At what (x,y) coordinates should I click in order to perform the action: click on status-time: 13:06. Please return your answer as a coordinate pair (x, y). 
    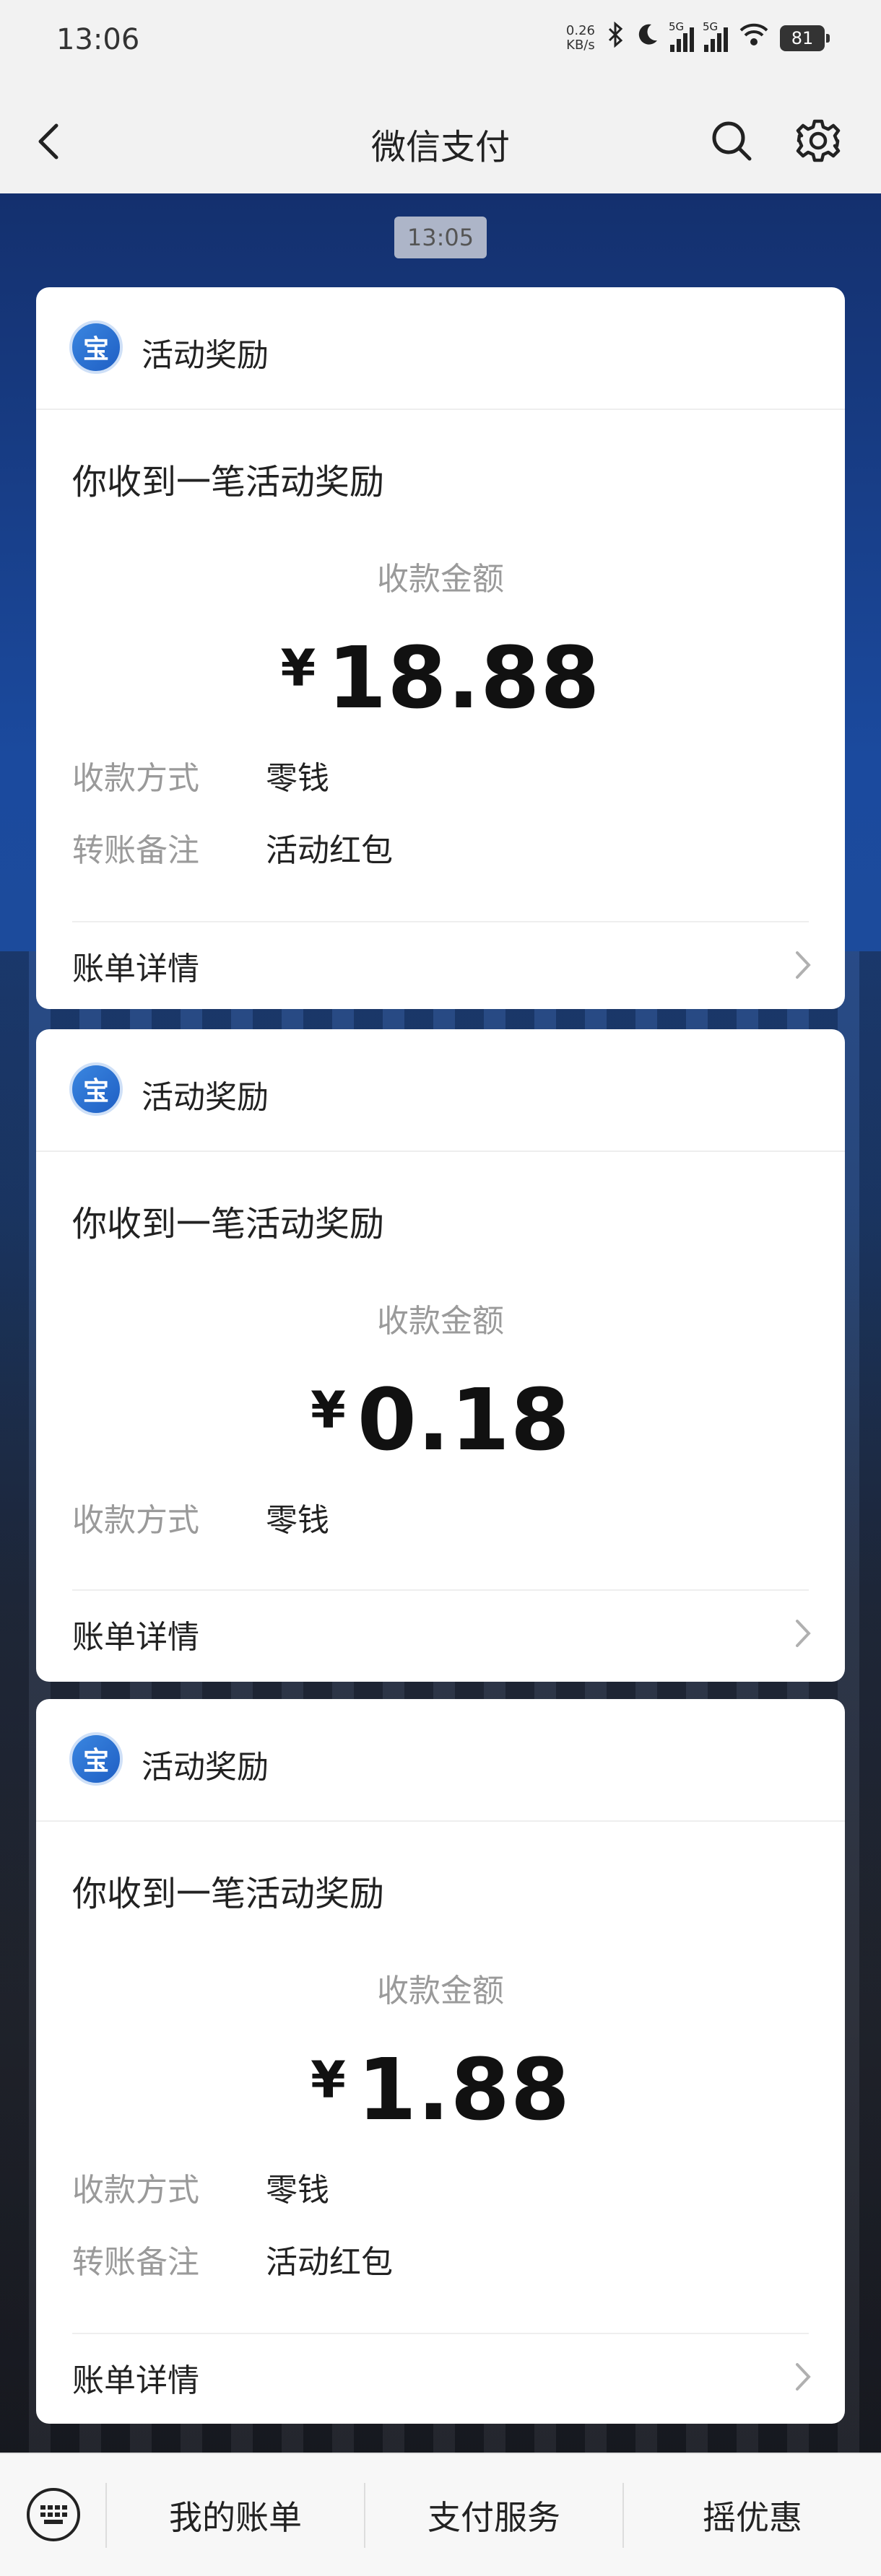
    Looking at the image, I should click on (98, 39).